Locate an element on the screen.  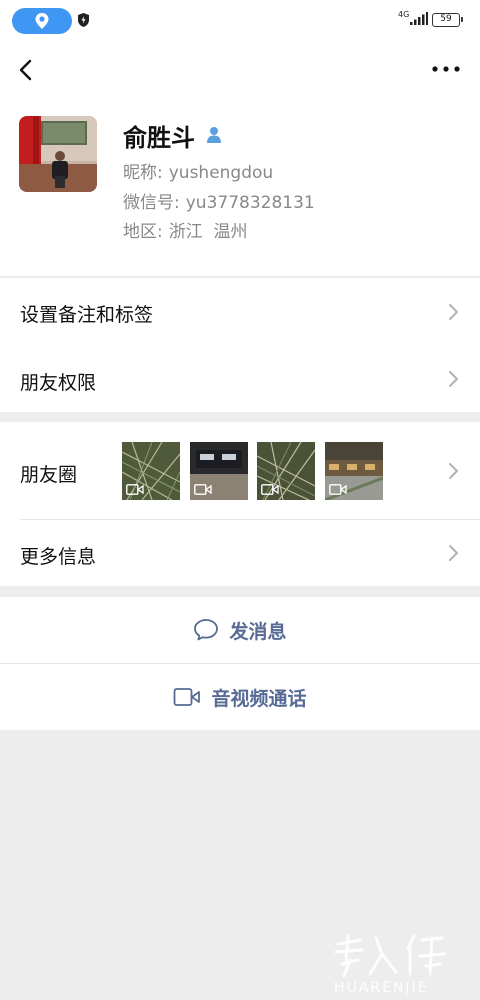
wechat-id-row: 微信号: yu3778328131 is located at coordinates (219, 200).